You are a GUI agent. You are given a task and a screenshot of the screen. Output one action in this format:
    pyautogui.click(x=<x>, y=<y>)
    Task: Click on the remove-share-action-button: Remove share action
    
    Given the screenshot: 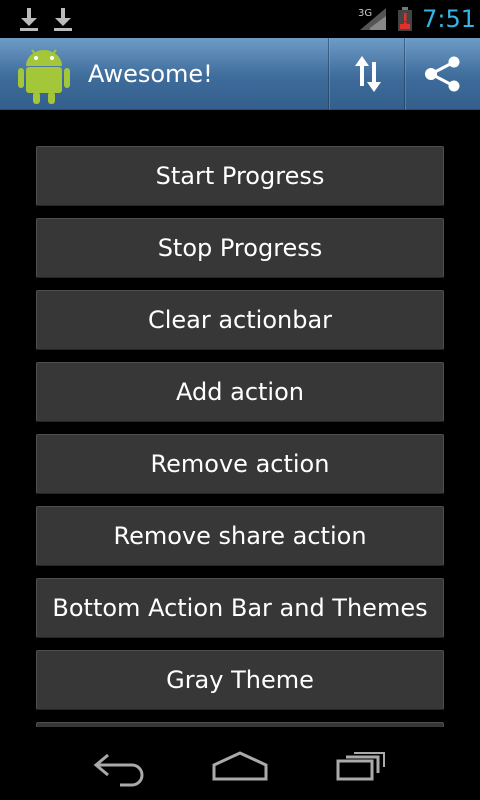 What is the action you would take?
    pyautogui.click(x=240, y=536)
    